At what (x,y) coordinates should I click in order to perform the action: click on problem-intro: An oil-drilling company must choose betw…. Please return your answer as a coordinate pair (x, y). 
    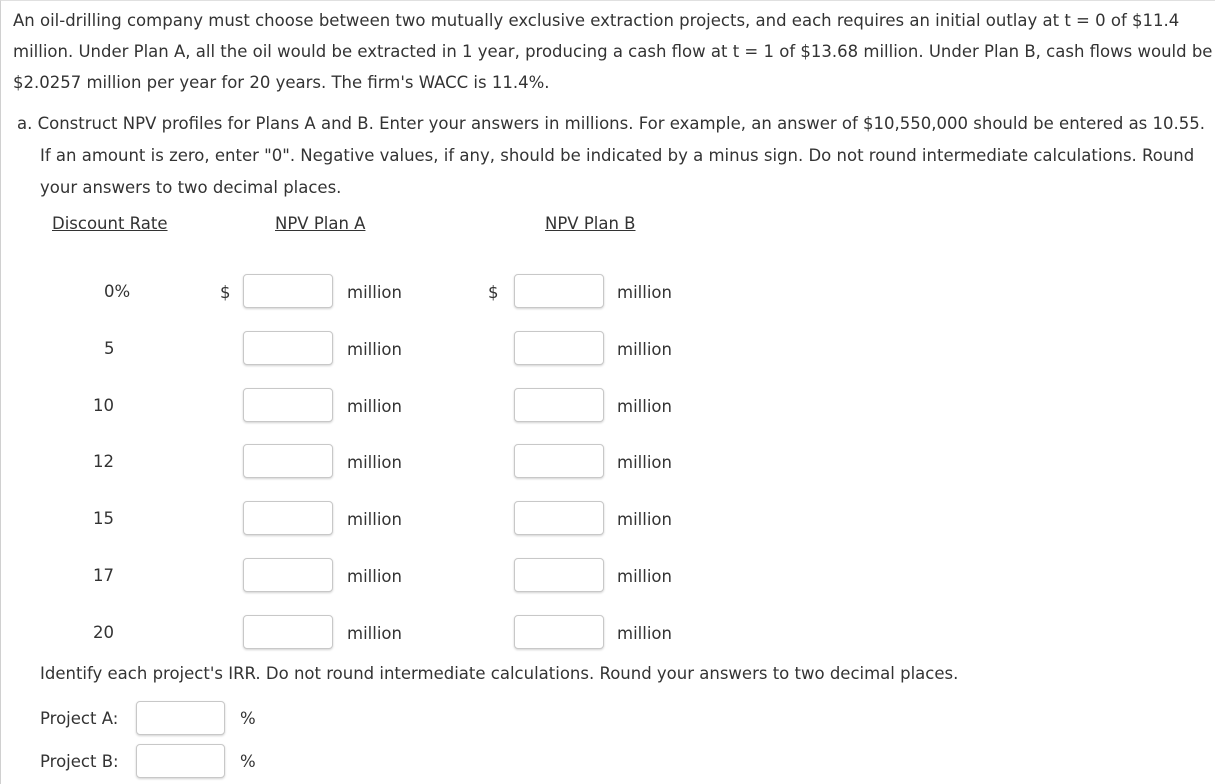
    Looking at the image, I should click on (613, 51).